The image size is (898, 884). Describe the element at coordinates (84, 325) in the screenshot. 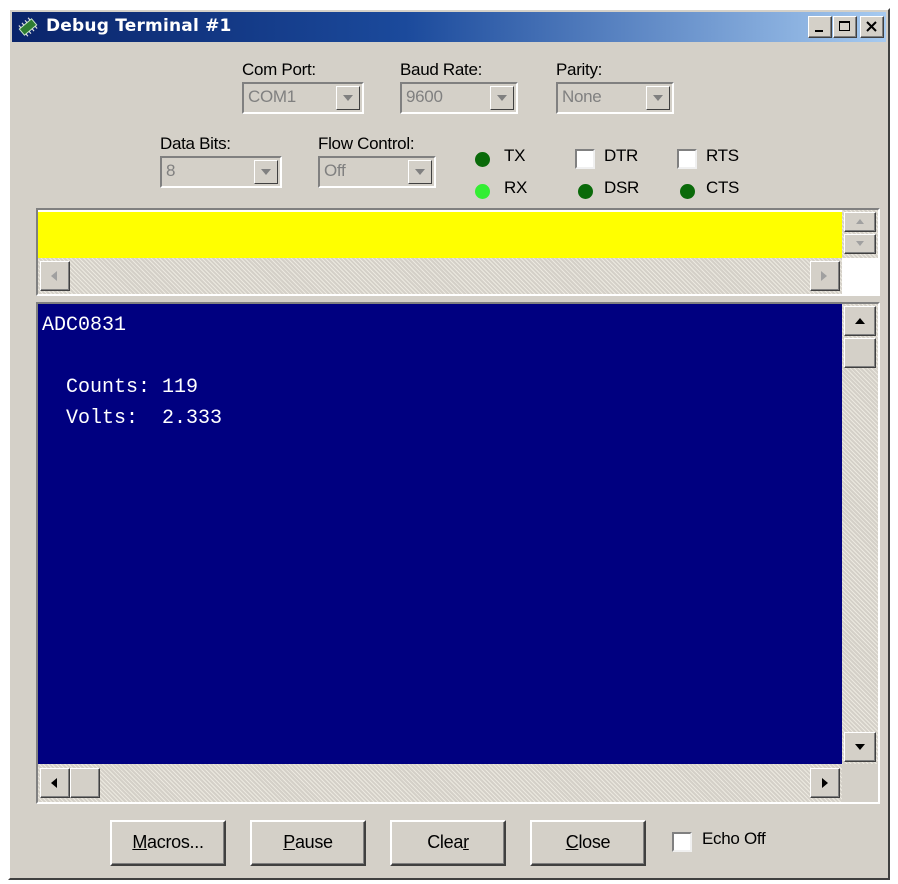

I see `terminal-line: ADC0831` at that location.